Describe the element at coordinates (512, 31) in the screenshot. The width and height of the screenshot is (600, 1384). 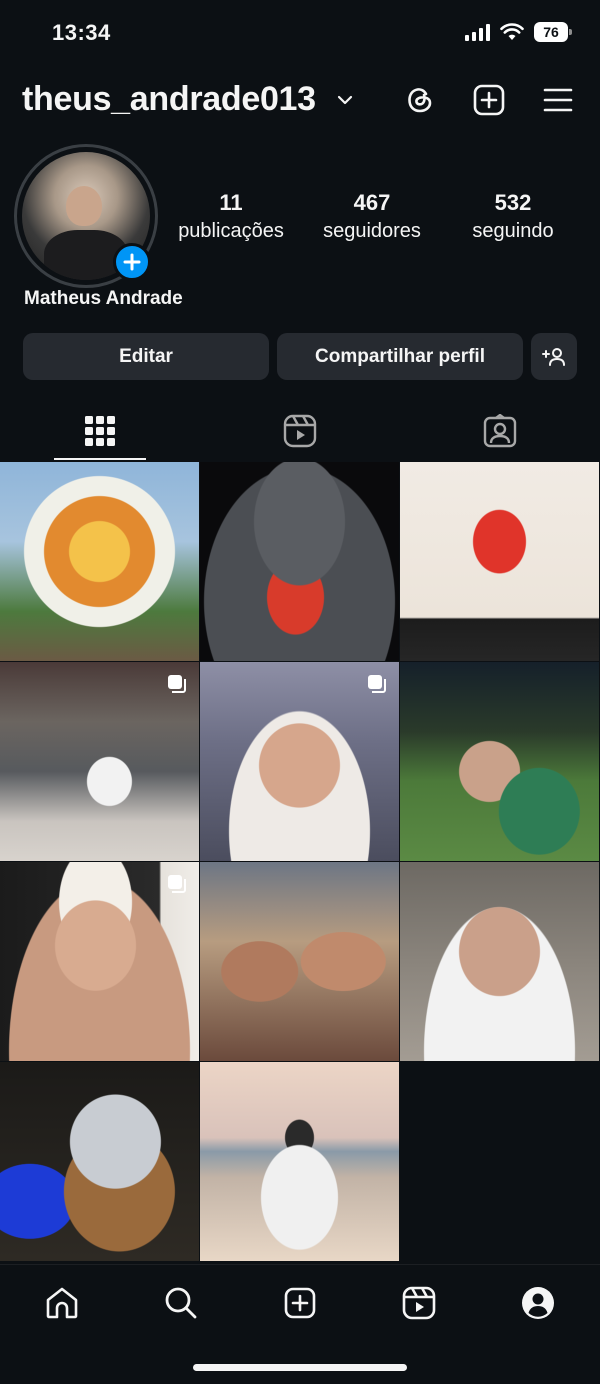
I see `wifi-icon` at that location.